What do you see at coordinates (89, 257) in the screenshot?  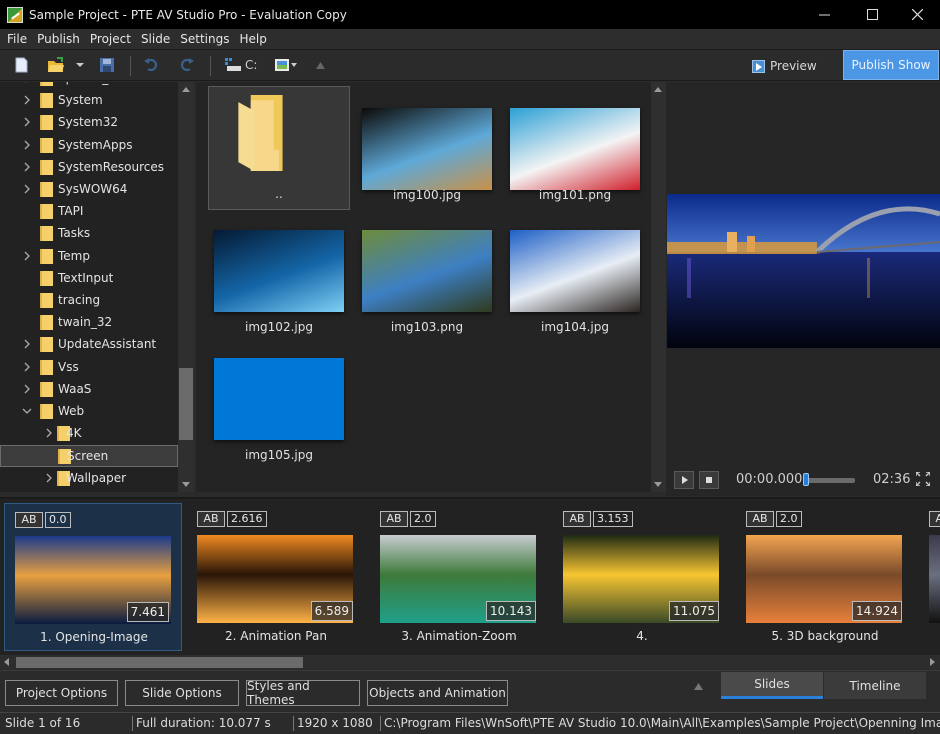 I see `tree-item: Temp` at bounding box center [89, 257].